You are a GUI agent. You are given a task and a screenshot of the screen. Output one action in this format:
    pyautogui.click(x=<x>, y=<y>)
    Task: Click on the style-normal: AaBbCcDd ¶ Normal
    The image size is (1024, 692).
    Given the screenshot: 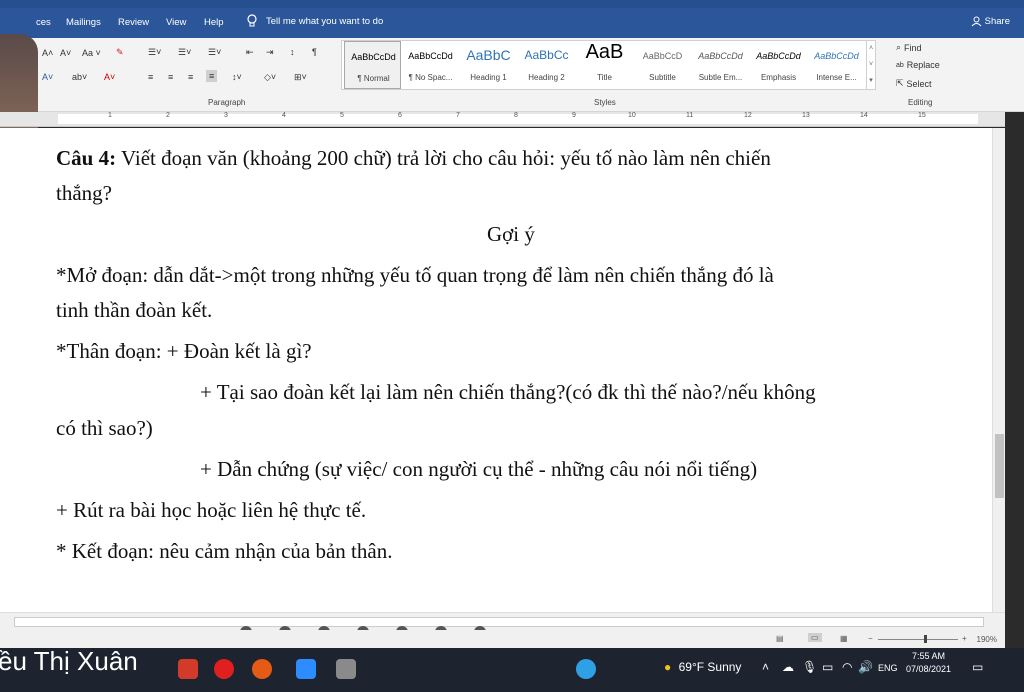 What is the action you would take?
    pyautogui.click(x=372, y=65)
    